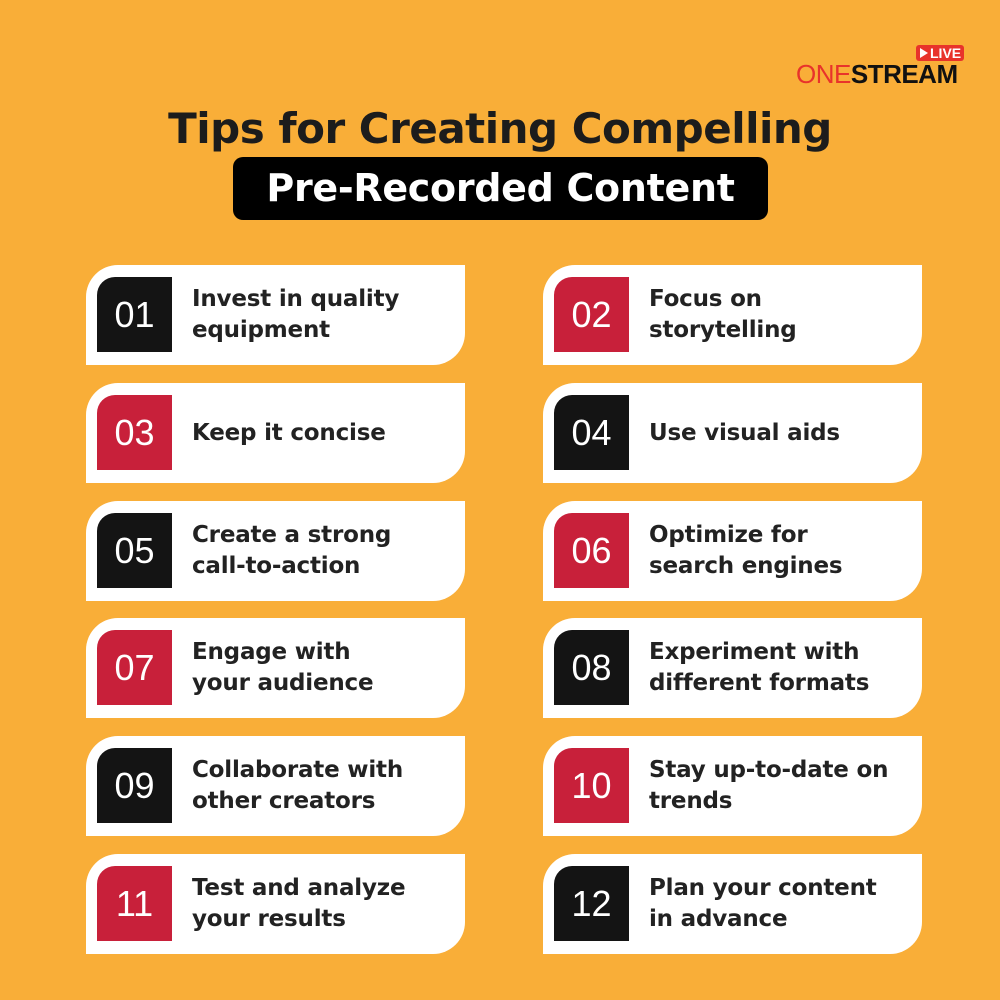  Describe the element at coordinates (823, 74) in the screenshot. I see `brand-name-part1: ONE` at that location.